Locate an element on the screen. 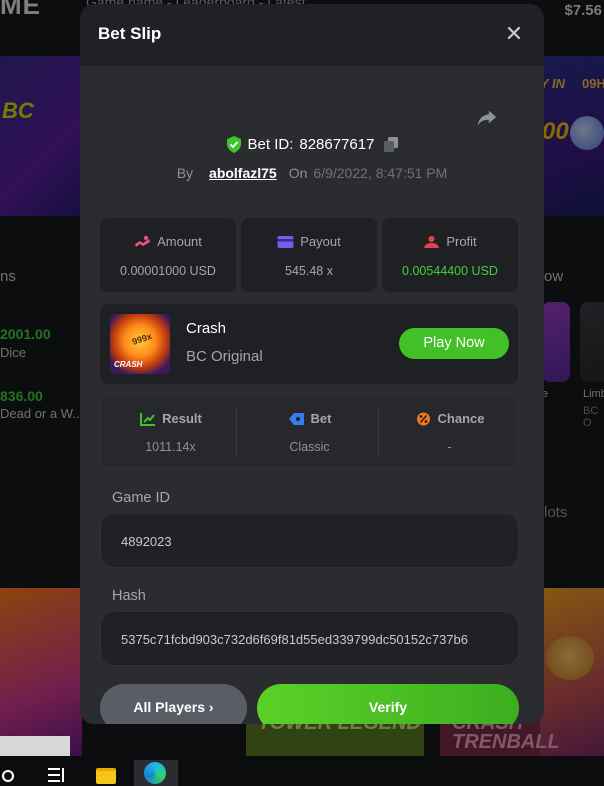 The height and width of the screenshot is (786, 604). bet-id-value: 828677617 is located at coordinates (337, 144).